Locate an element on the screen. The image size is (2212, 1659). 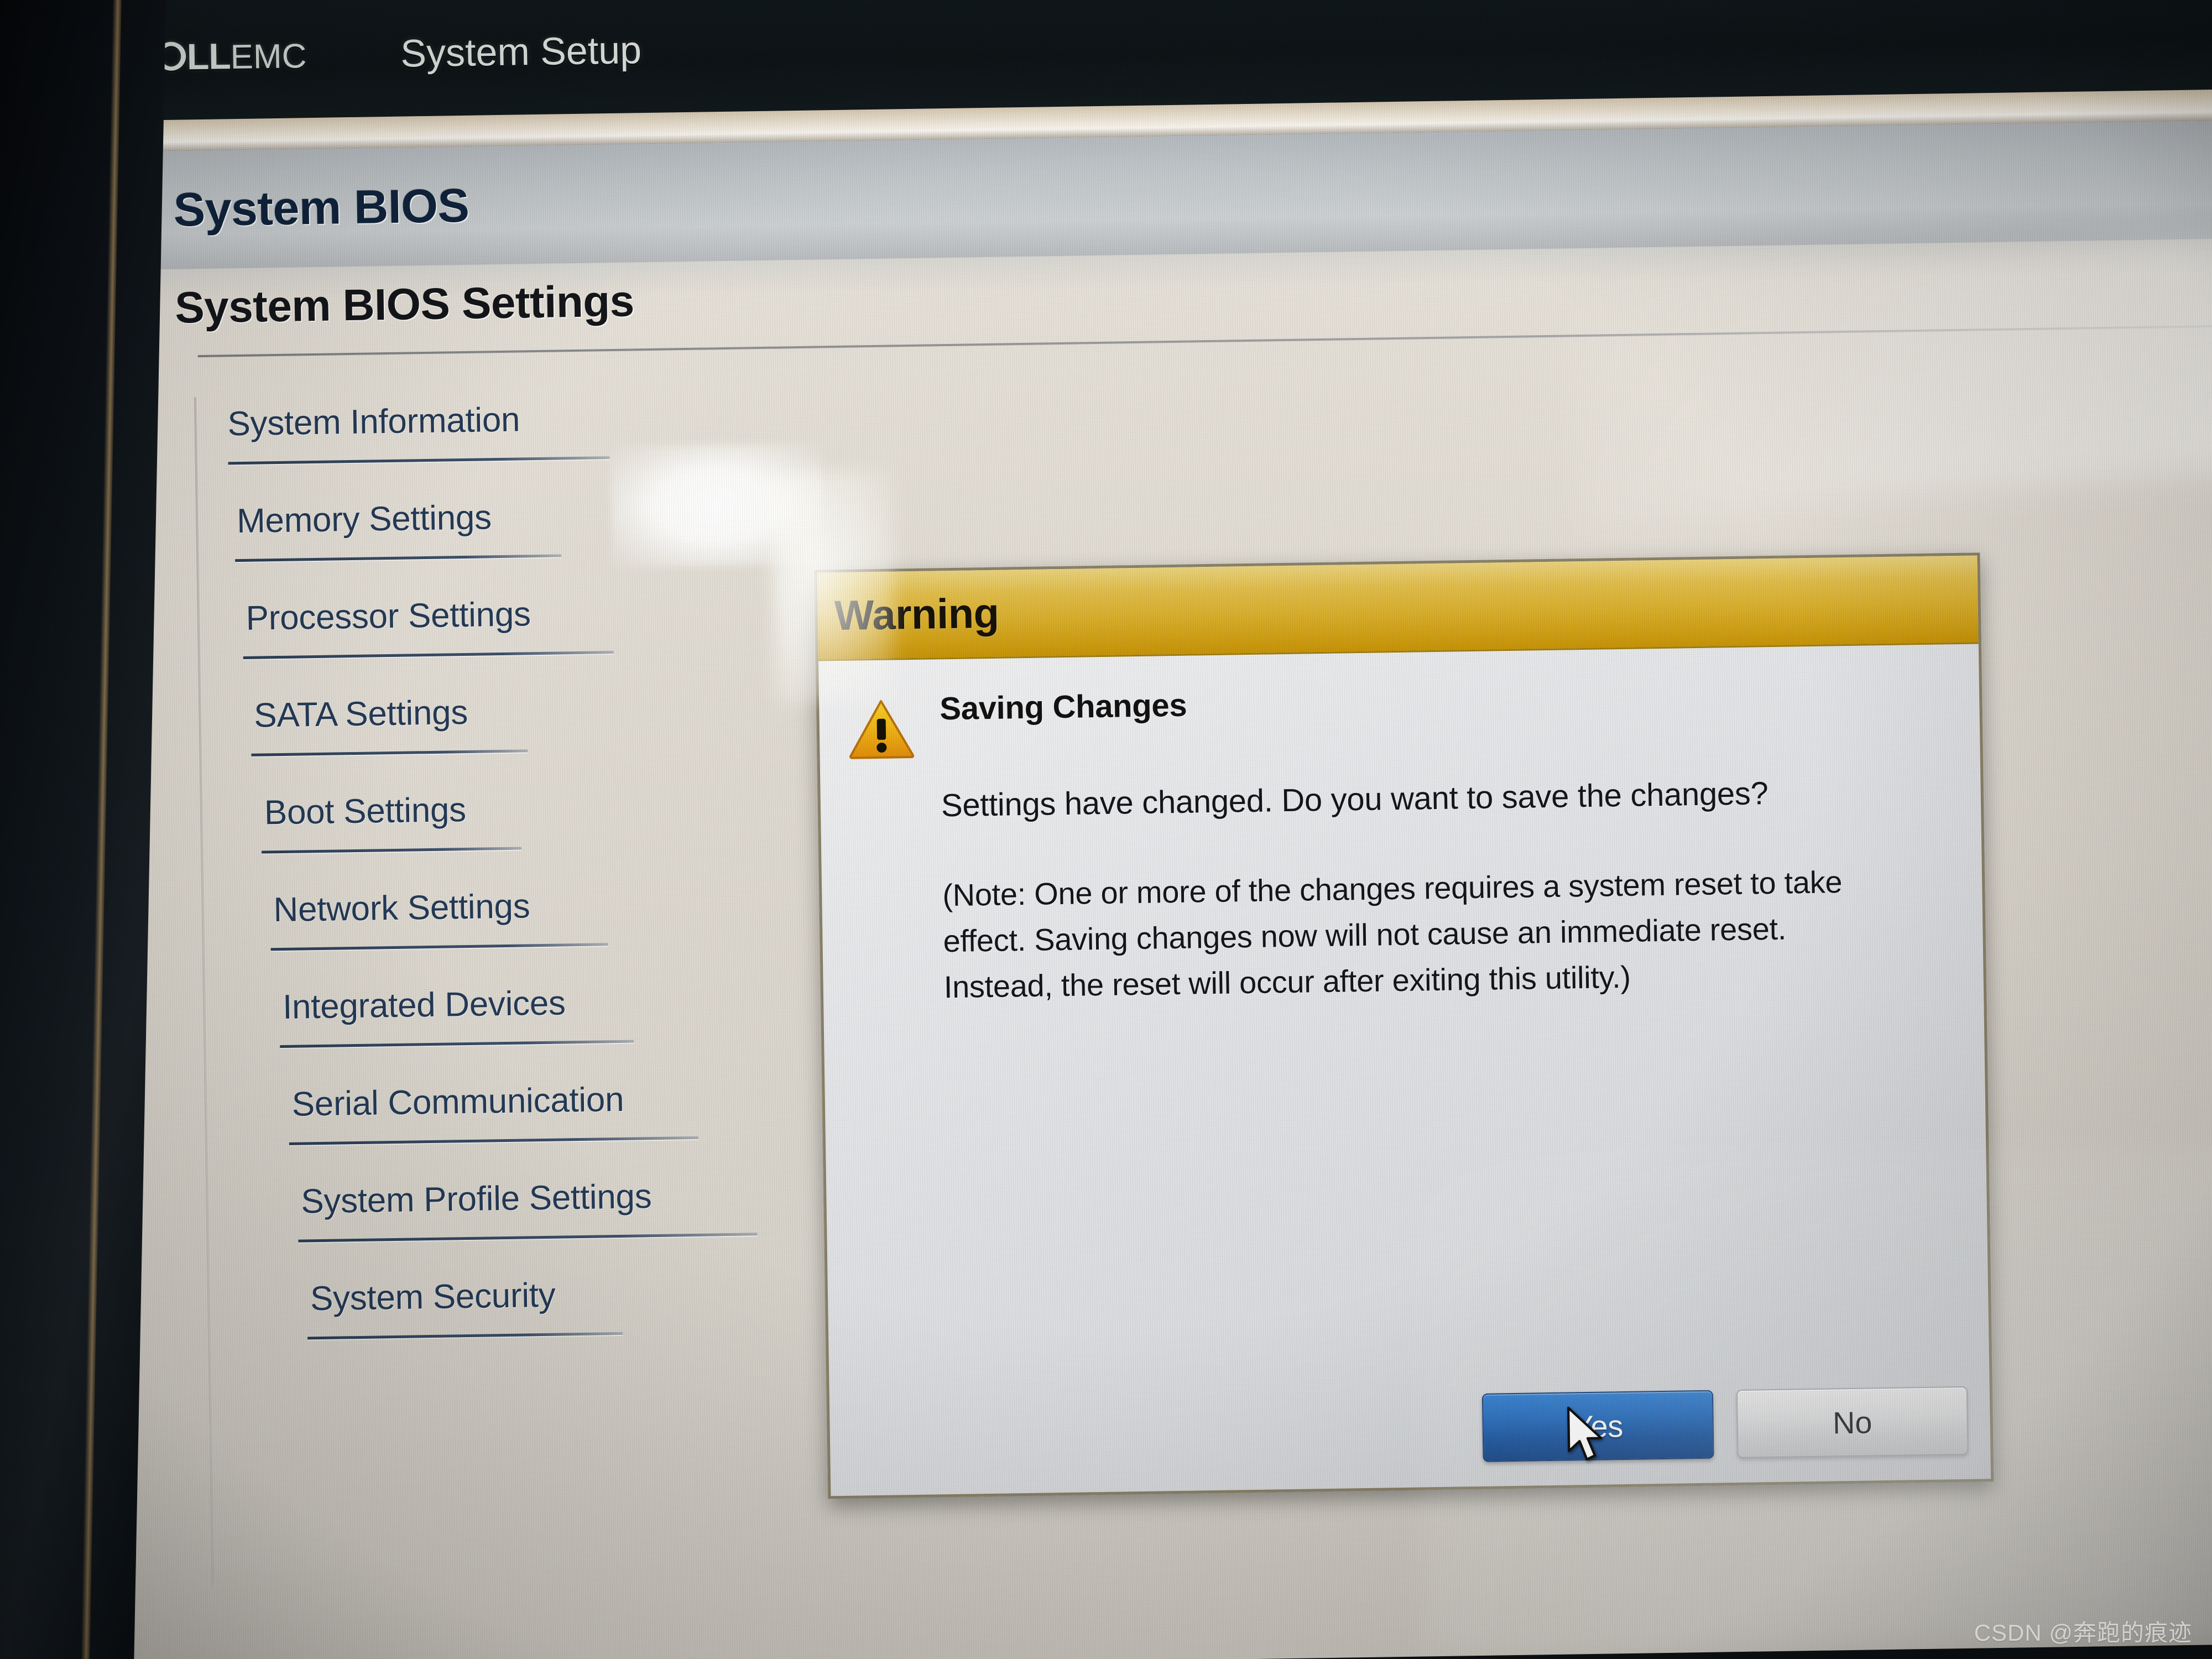
warning-triangle-icon is located at coordinates (881, 729).